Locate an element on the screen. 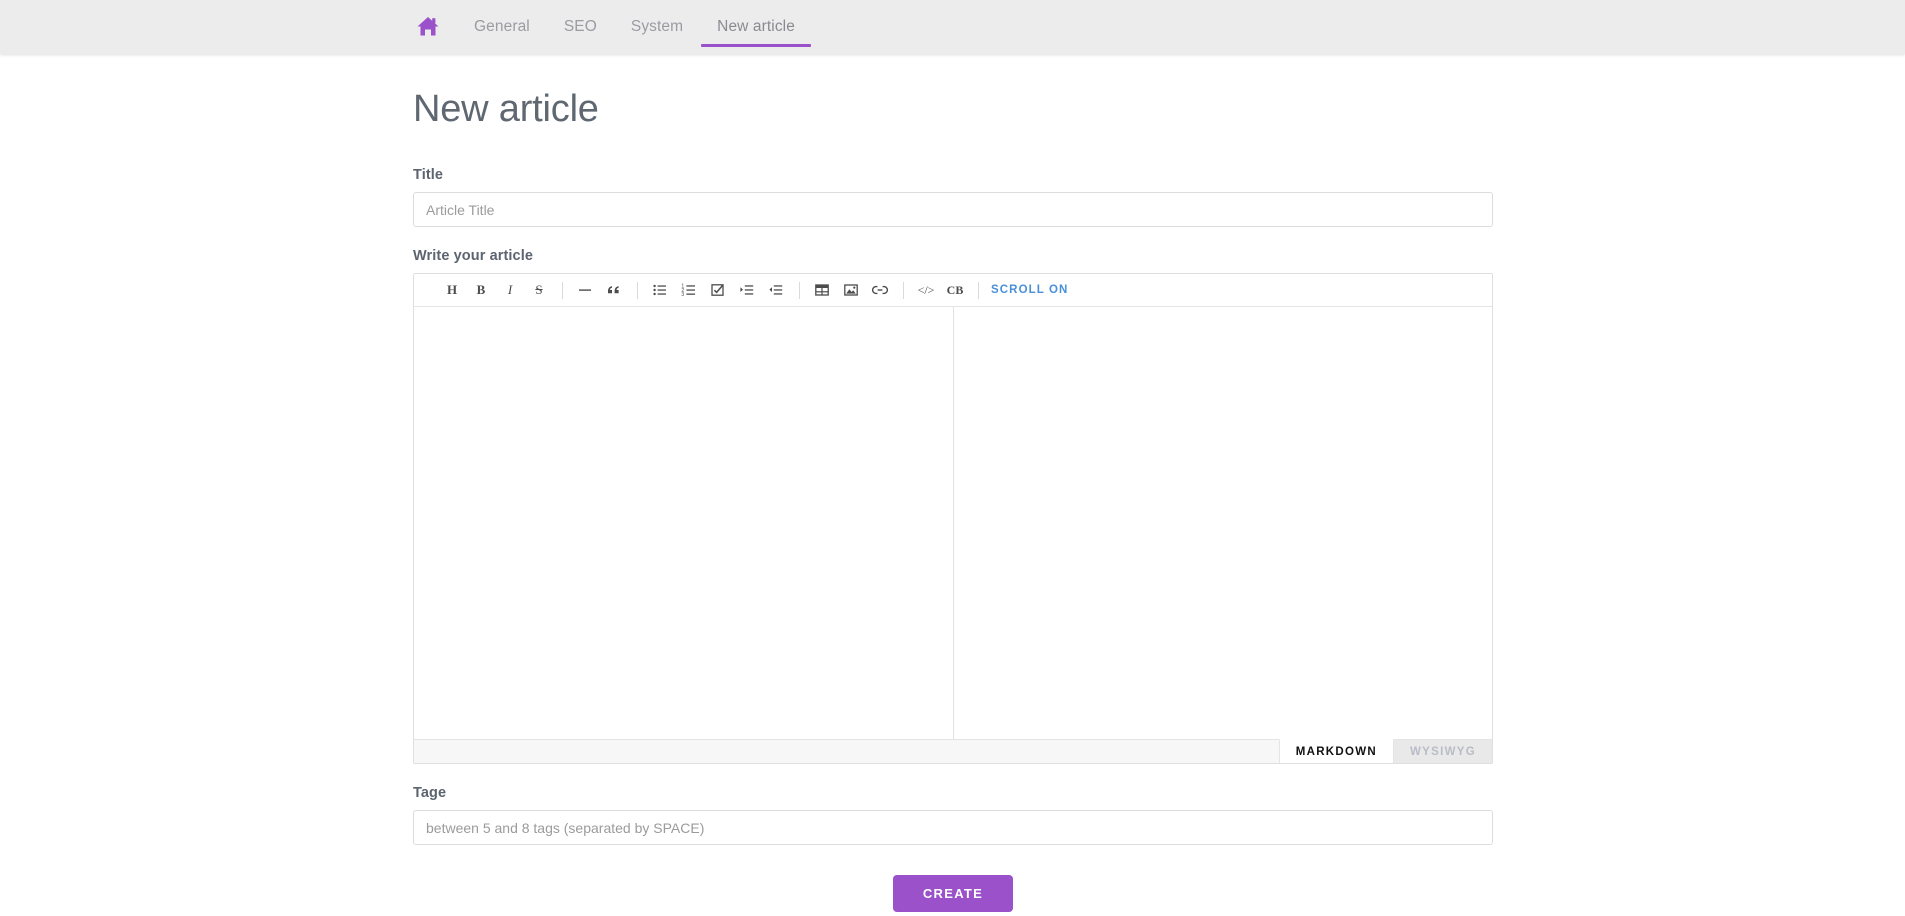 Image resolution: width=1905 pixels, height=916 pixels. nav-items-container: General SEO System New article is located at coordinates (613, 27).